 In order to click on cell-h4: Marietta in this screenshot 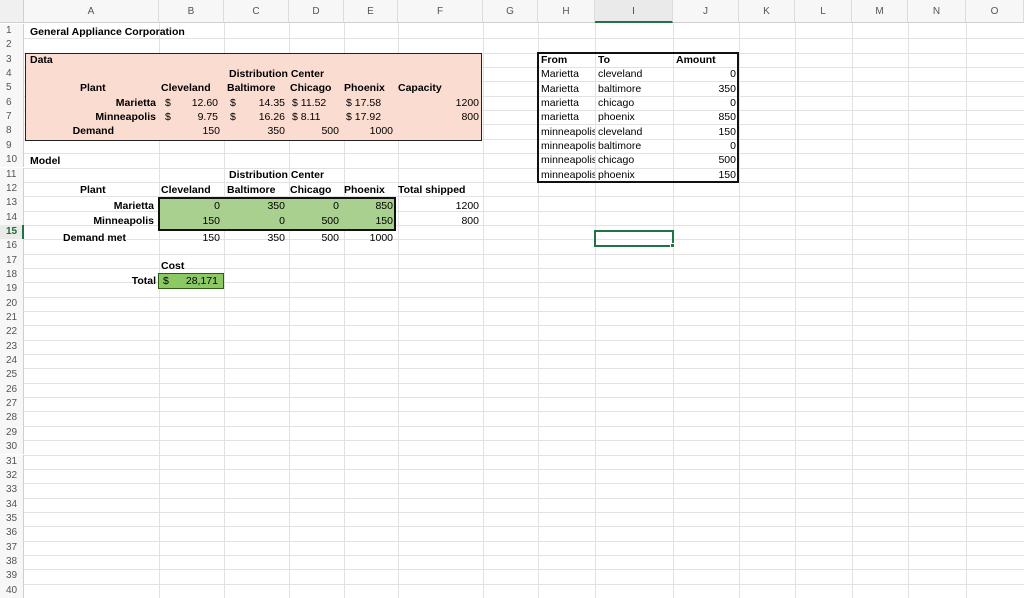, I will do `click(568, 74)`.